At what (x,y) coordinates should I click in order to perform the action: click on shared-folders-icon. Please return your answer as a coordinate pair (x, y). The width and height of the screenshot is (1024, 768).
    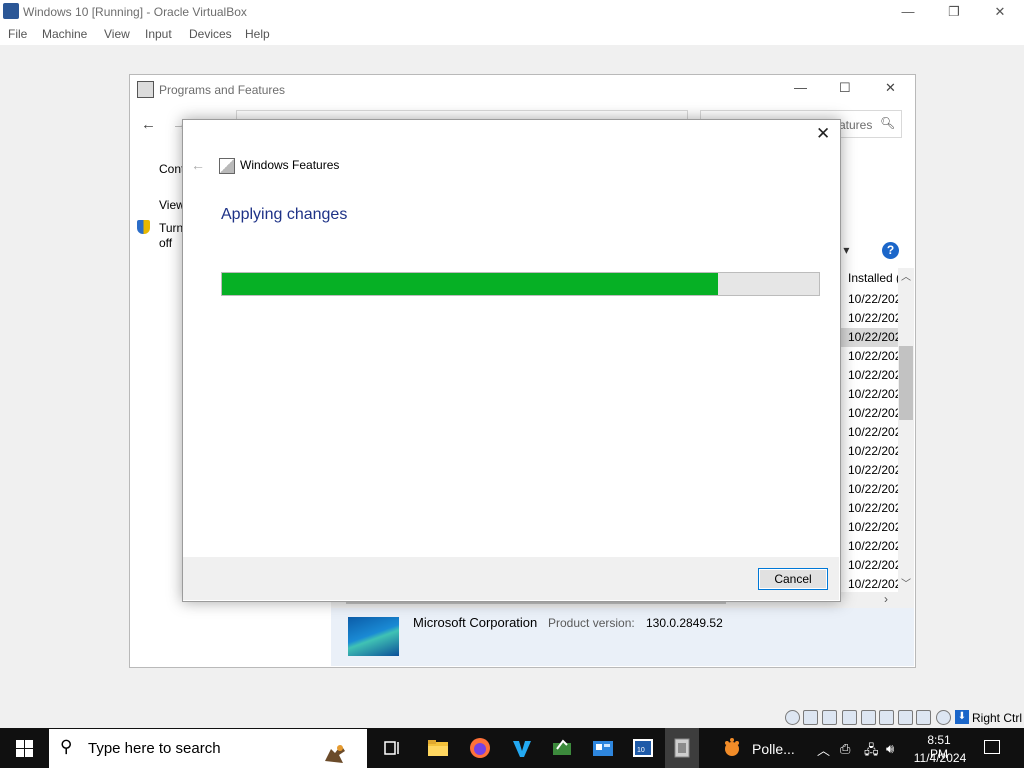
    Looking at the image, I should click on (849, 717).